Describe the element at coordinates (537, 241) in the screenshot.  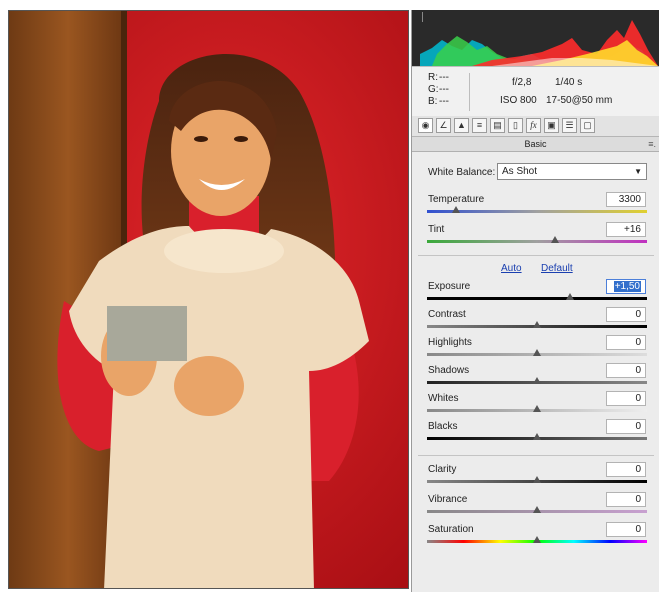
I see `tint-slider-track` at that location.